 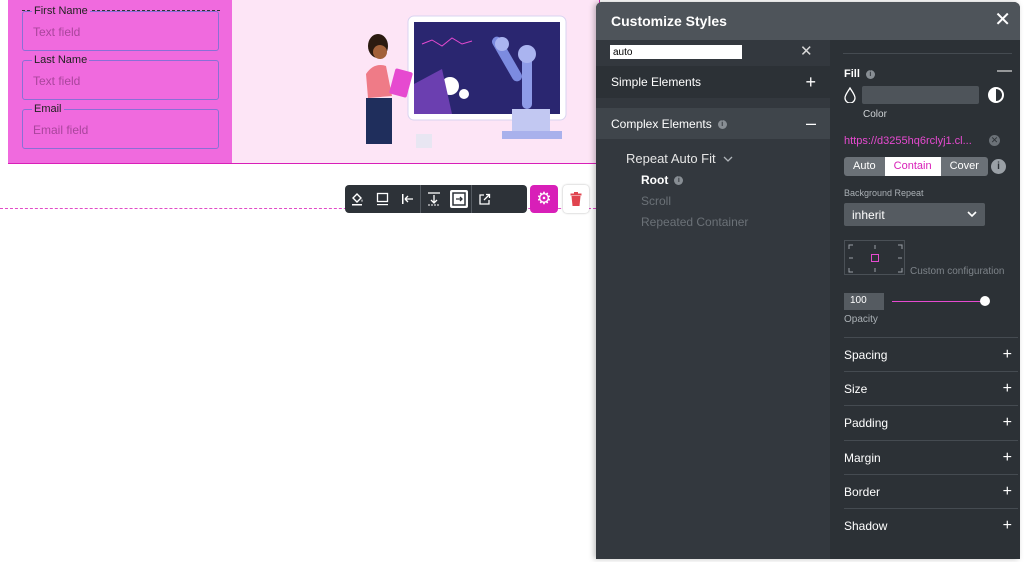 What do you see at coordinates (931, 491) in the screenshot?
I see `accordion-border: Border +` at bounding box center [931, 491].